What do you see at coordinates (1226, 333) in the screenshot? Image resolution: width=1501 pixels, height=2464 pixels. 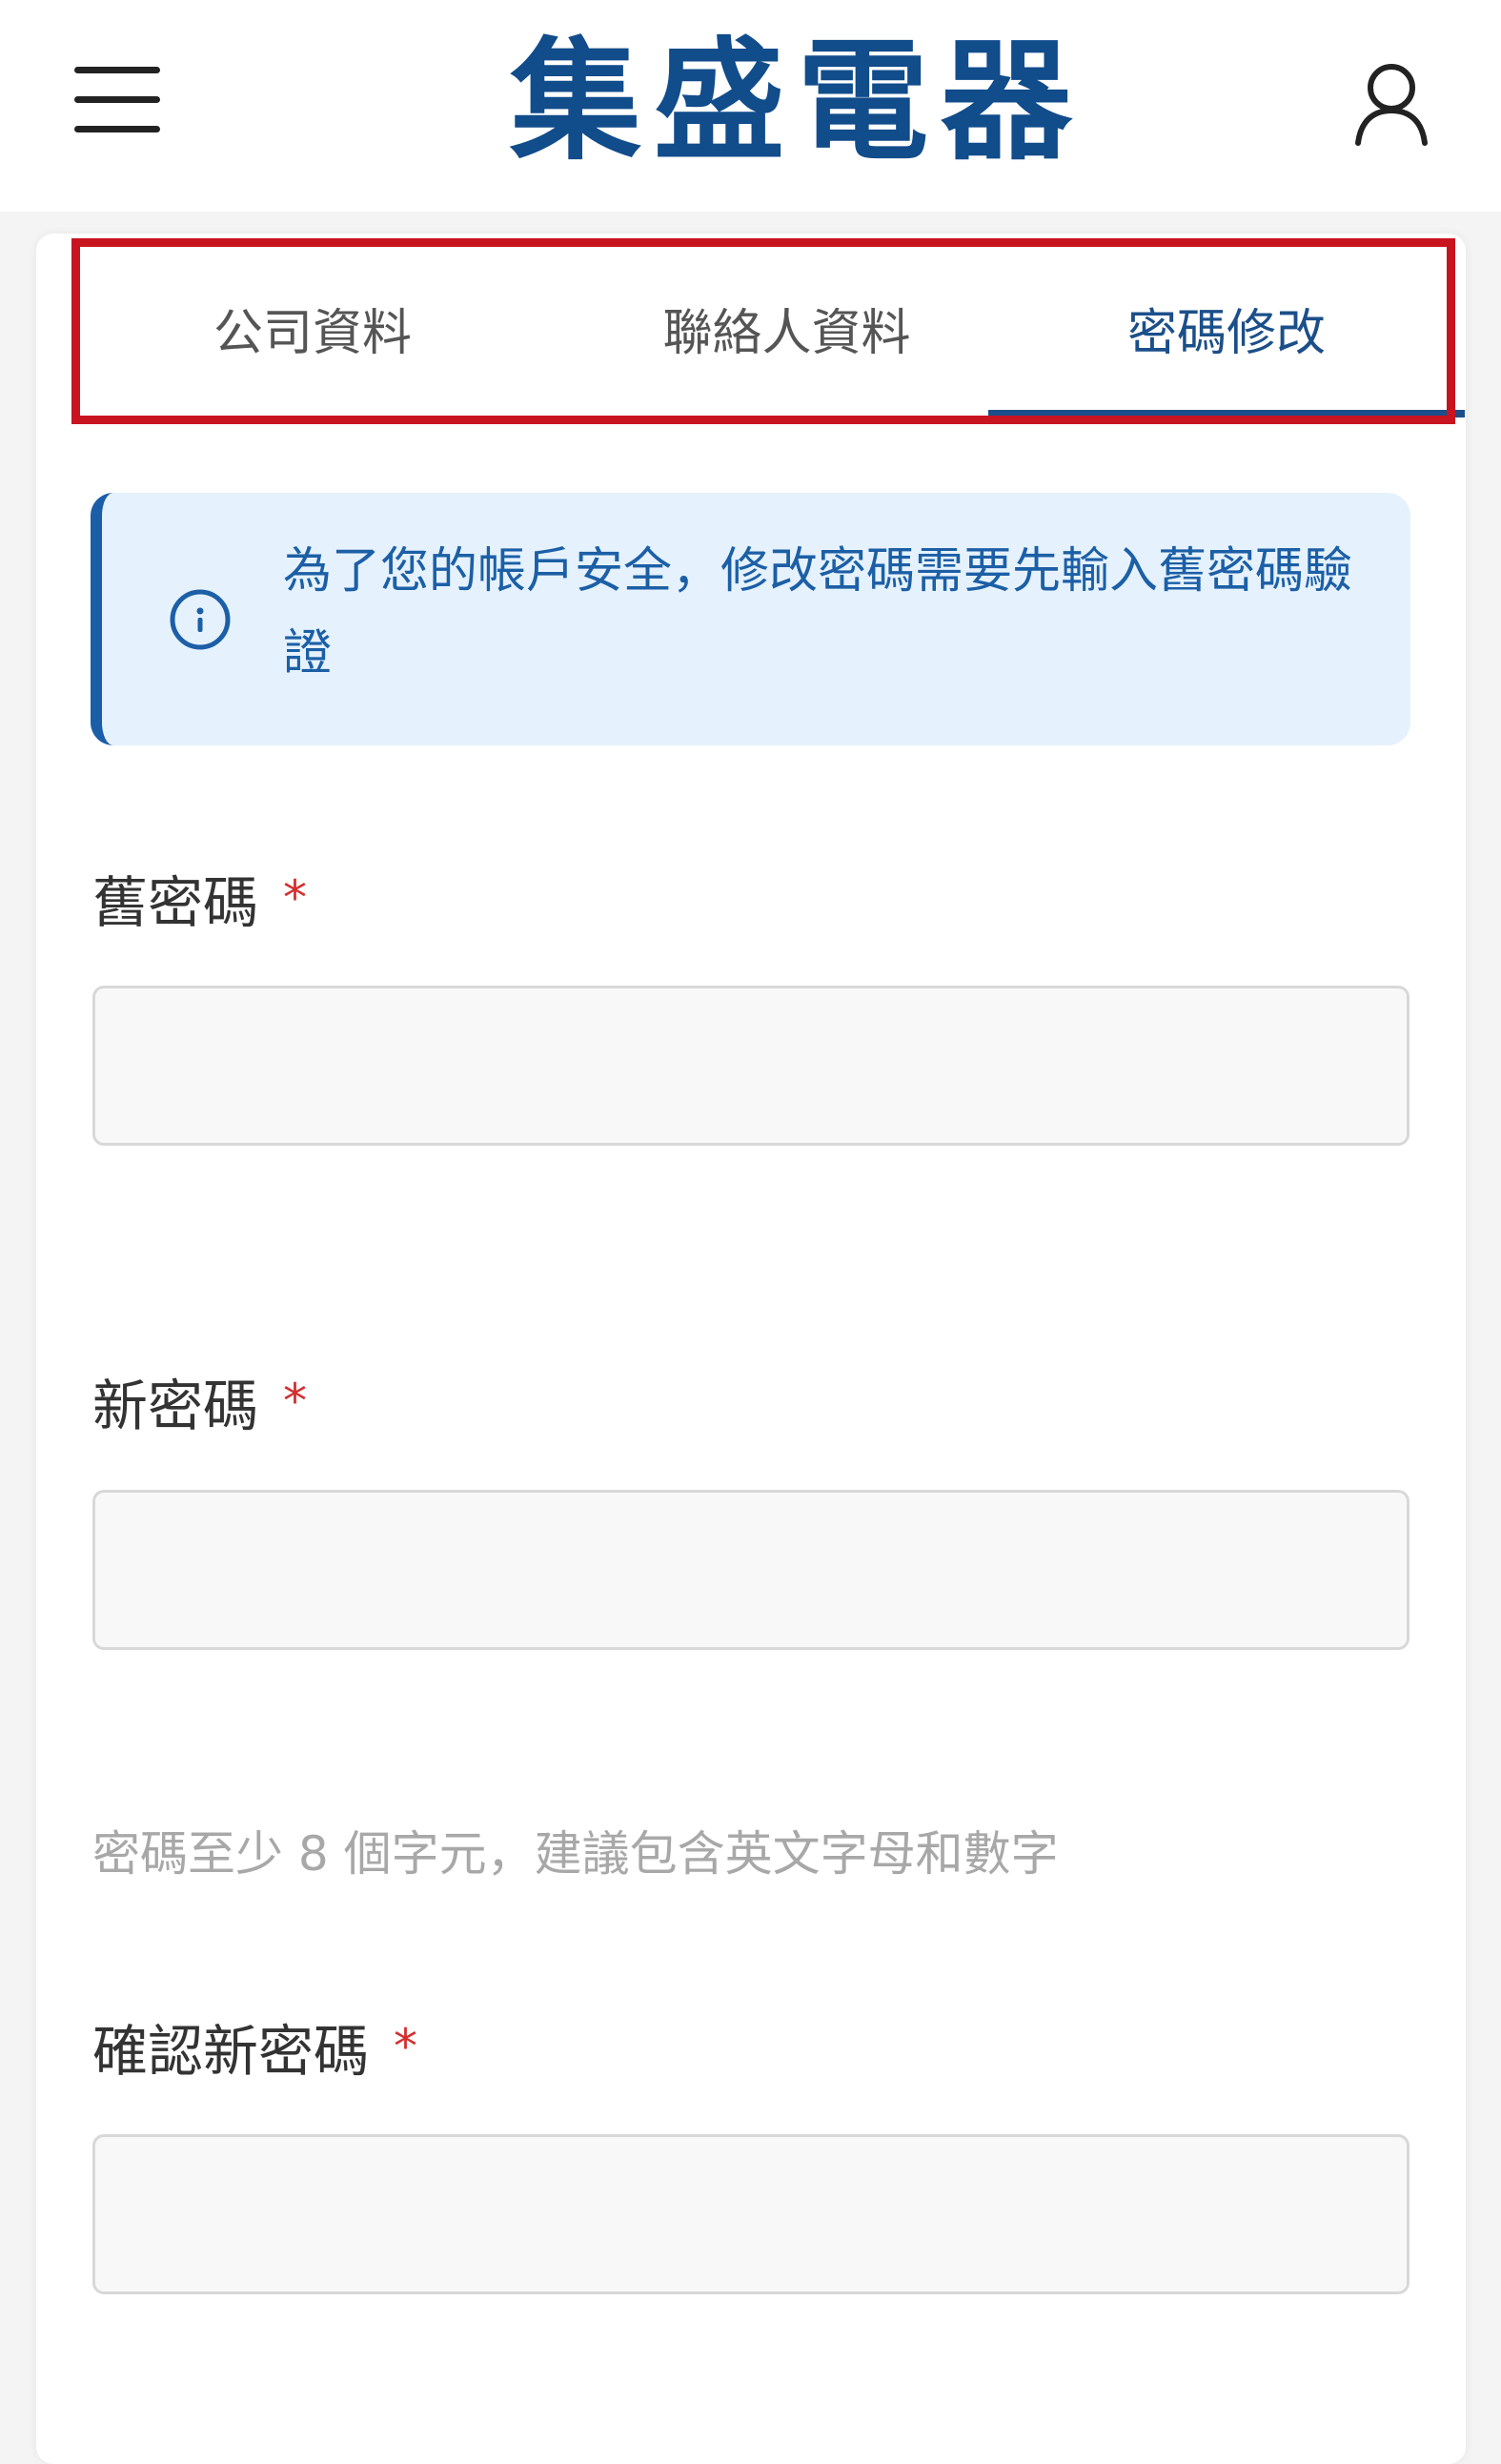 I see `tab-label: 密碼修改` at bounding box center [1226, 333].